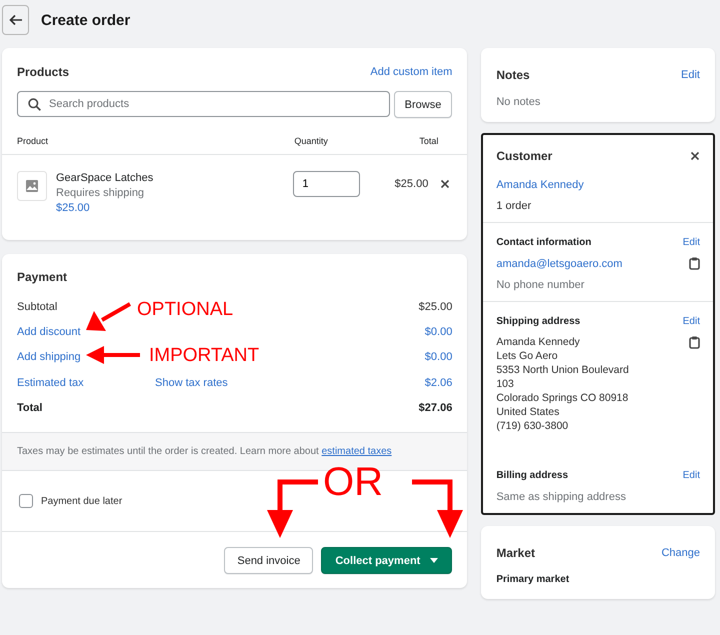  What do you see at coordinates (326, 184) in the screenshot?
I see `quantity-field: 1` at bounding box center [326, 184].